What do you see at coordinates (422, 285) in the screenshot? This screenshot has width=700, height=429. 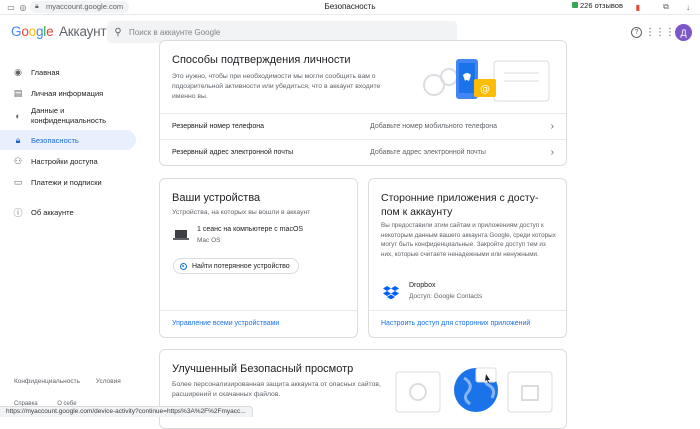 I see `app-name: Dropbox` at bounding box center [422, 285].